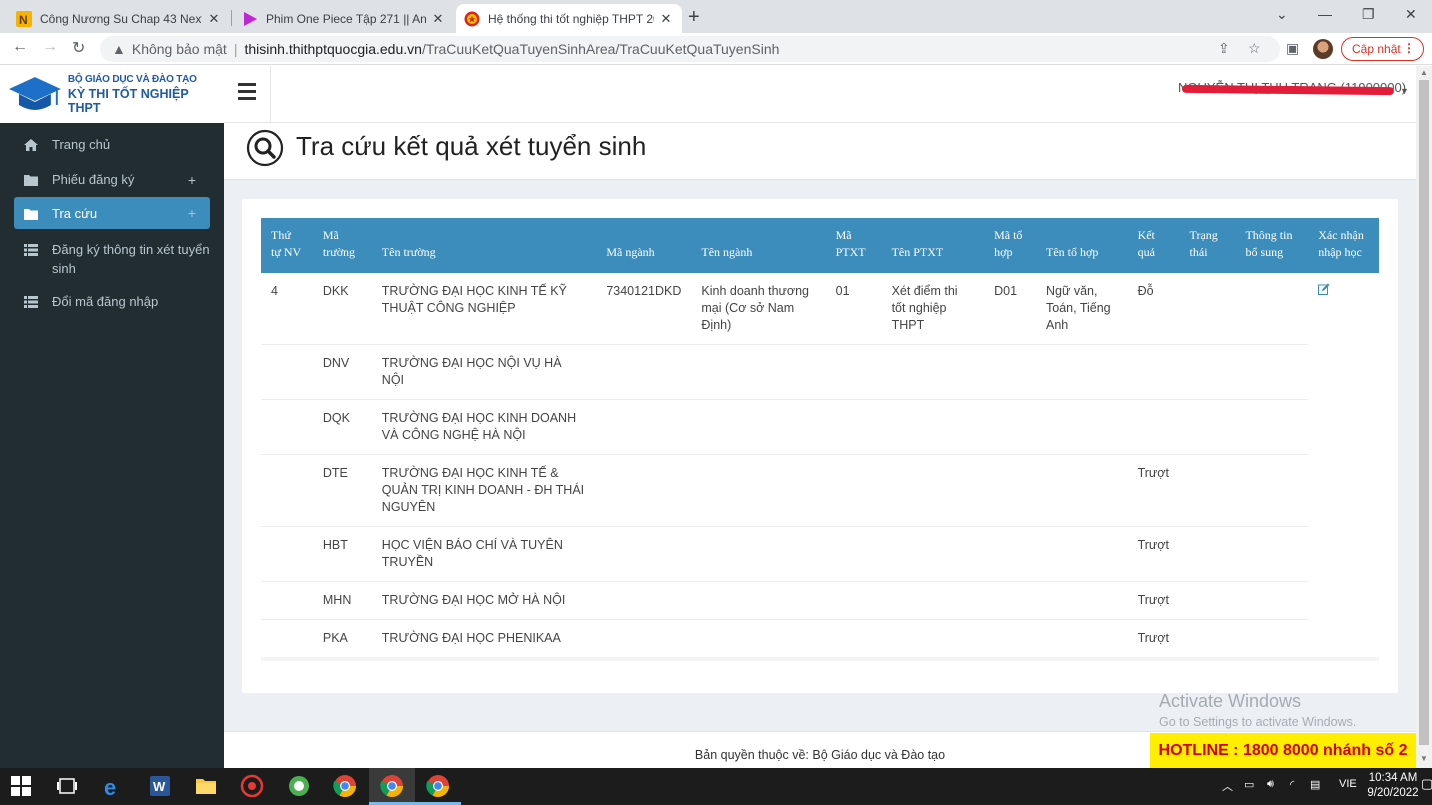 The height and width of the screenshot is (805, 1432). I want to click on sidebar-item-label: Tra cứu, so click(75, 213).